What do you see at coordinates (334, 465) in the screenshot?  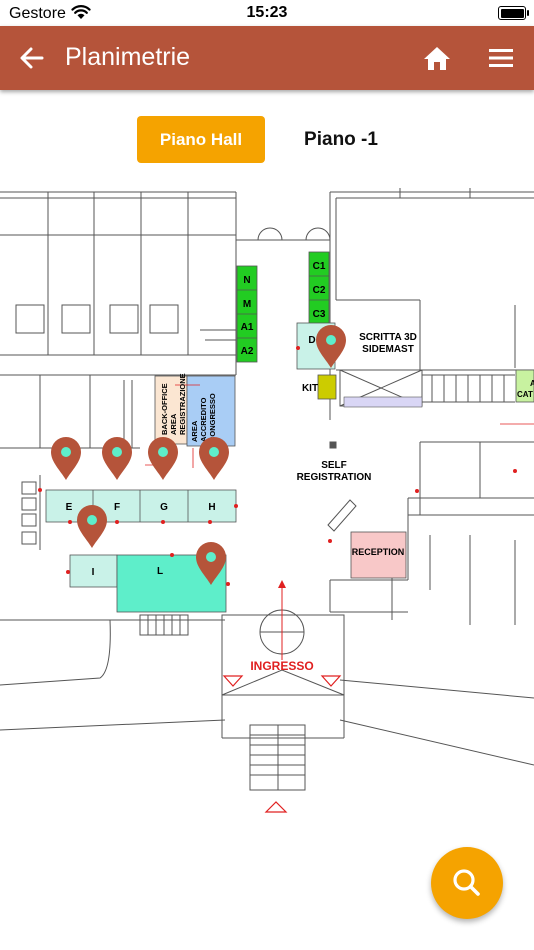 I see `self-registration-label-1: SELF` at bounding box center [334, 465].